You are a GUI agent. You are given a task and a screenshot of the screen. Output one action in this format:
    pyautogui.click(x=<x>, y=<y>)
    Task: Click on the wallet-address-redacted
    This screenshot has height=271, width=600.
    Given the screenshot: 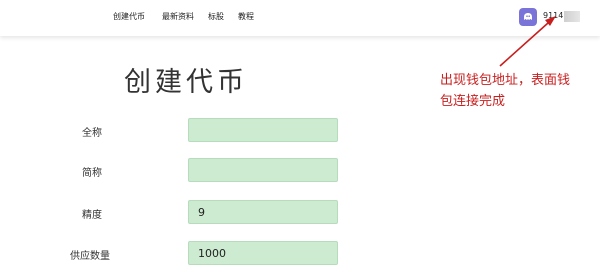 What is the action you would take?
    pyautogui.click(x=572, y=16)
    